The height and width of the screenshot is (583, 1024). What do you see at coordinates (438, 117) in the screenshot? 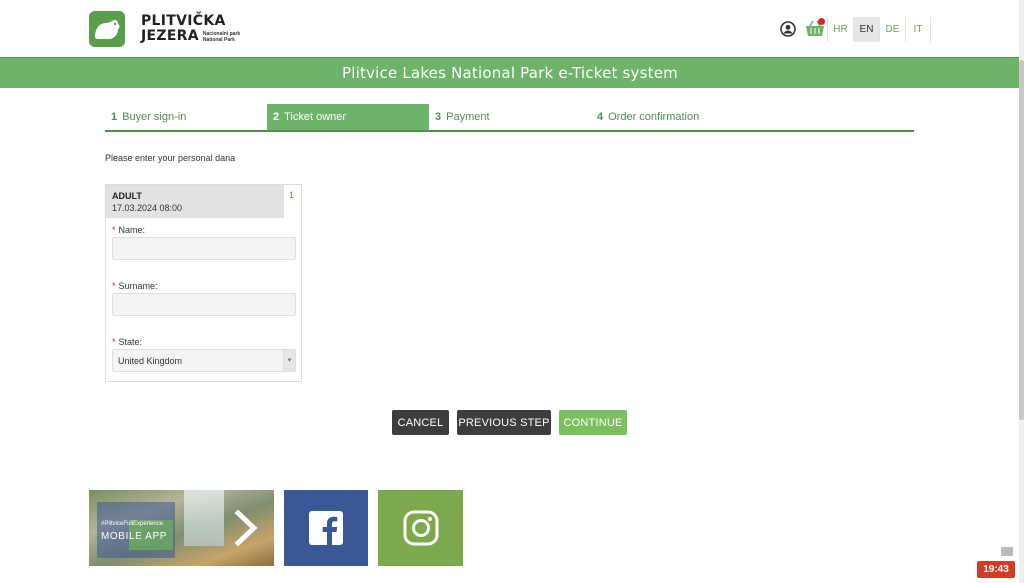
I see `step-number: 3` at bounding box center [438, 117].